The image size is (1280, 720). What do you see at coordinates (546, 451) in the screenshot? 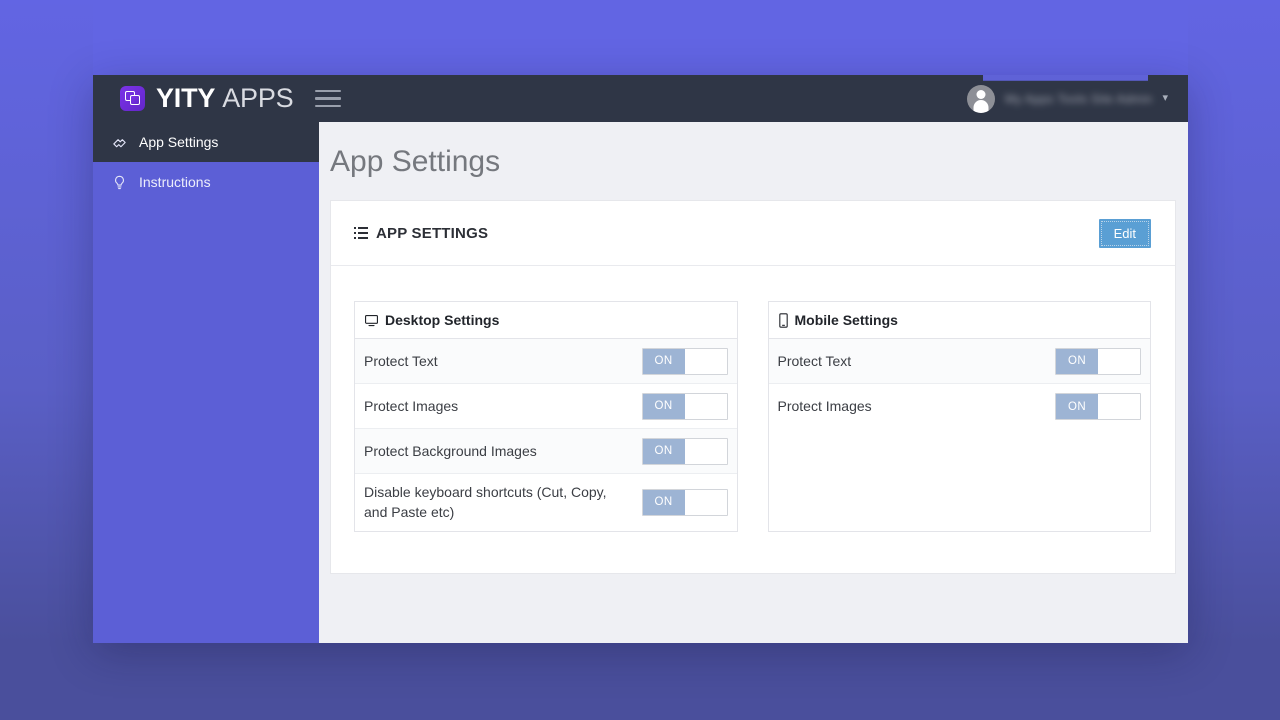
I see `setting-row: Protect Background Images ON` at bounding box center [546, 451].